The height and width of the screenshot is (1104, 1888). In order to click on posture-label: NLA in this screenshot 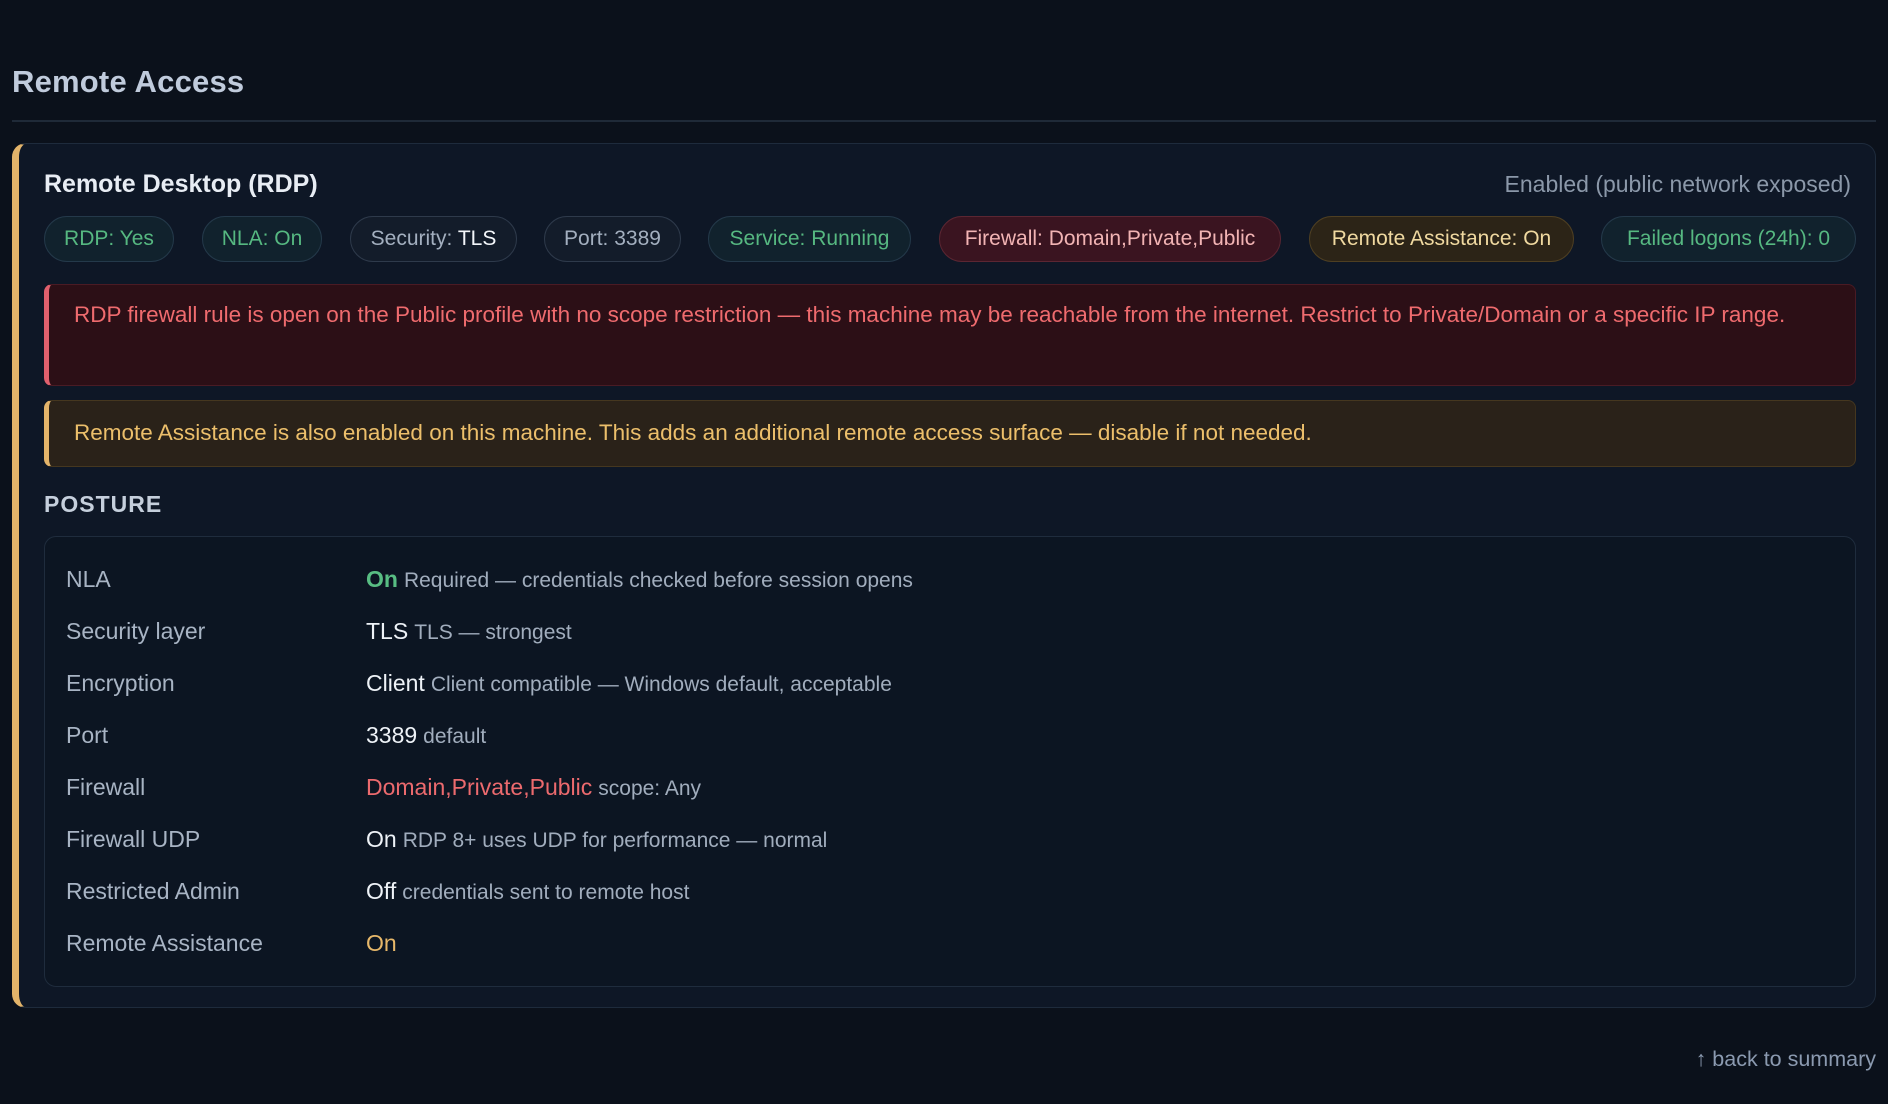, I will do `click(88, 579)`.